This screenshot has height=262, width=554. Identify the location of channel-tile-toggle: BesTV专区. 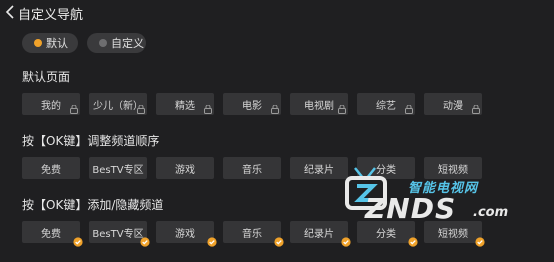
(119, 234).